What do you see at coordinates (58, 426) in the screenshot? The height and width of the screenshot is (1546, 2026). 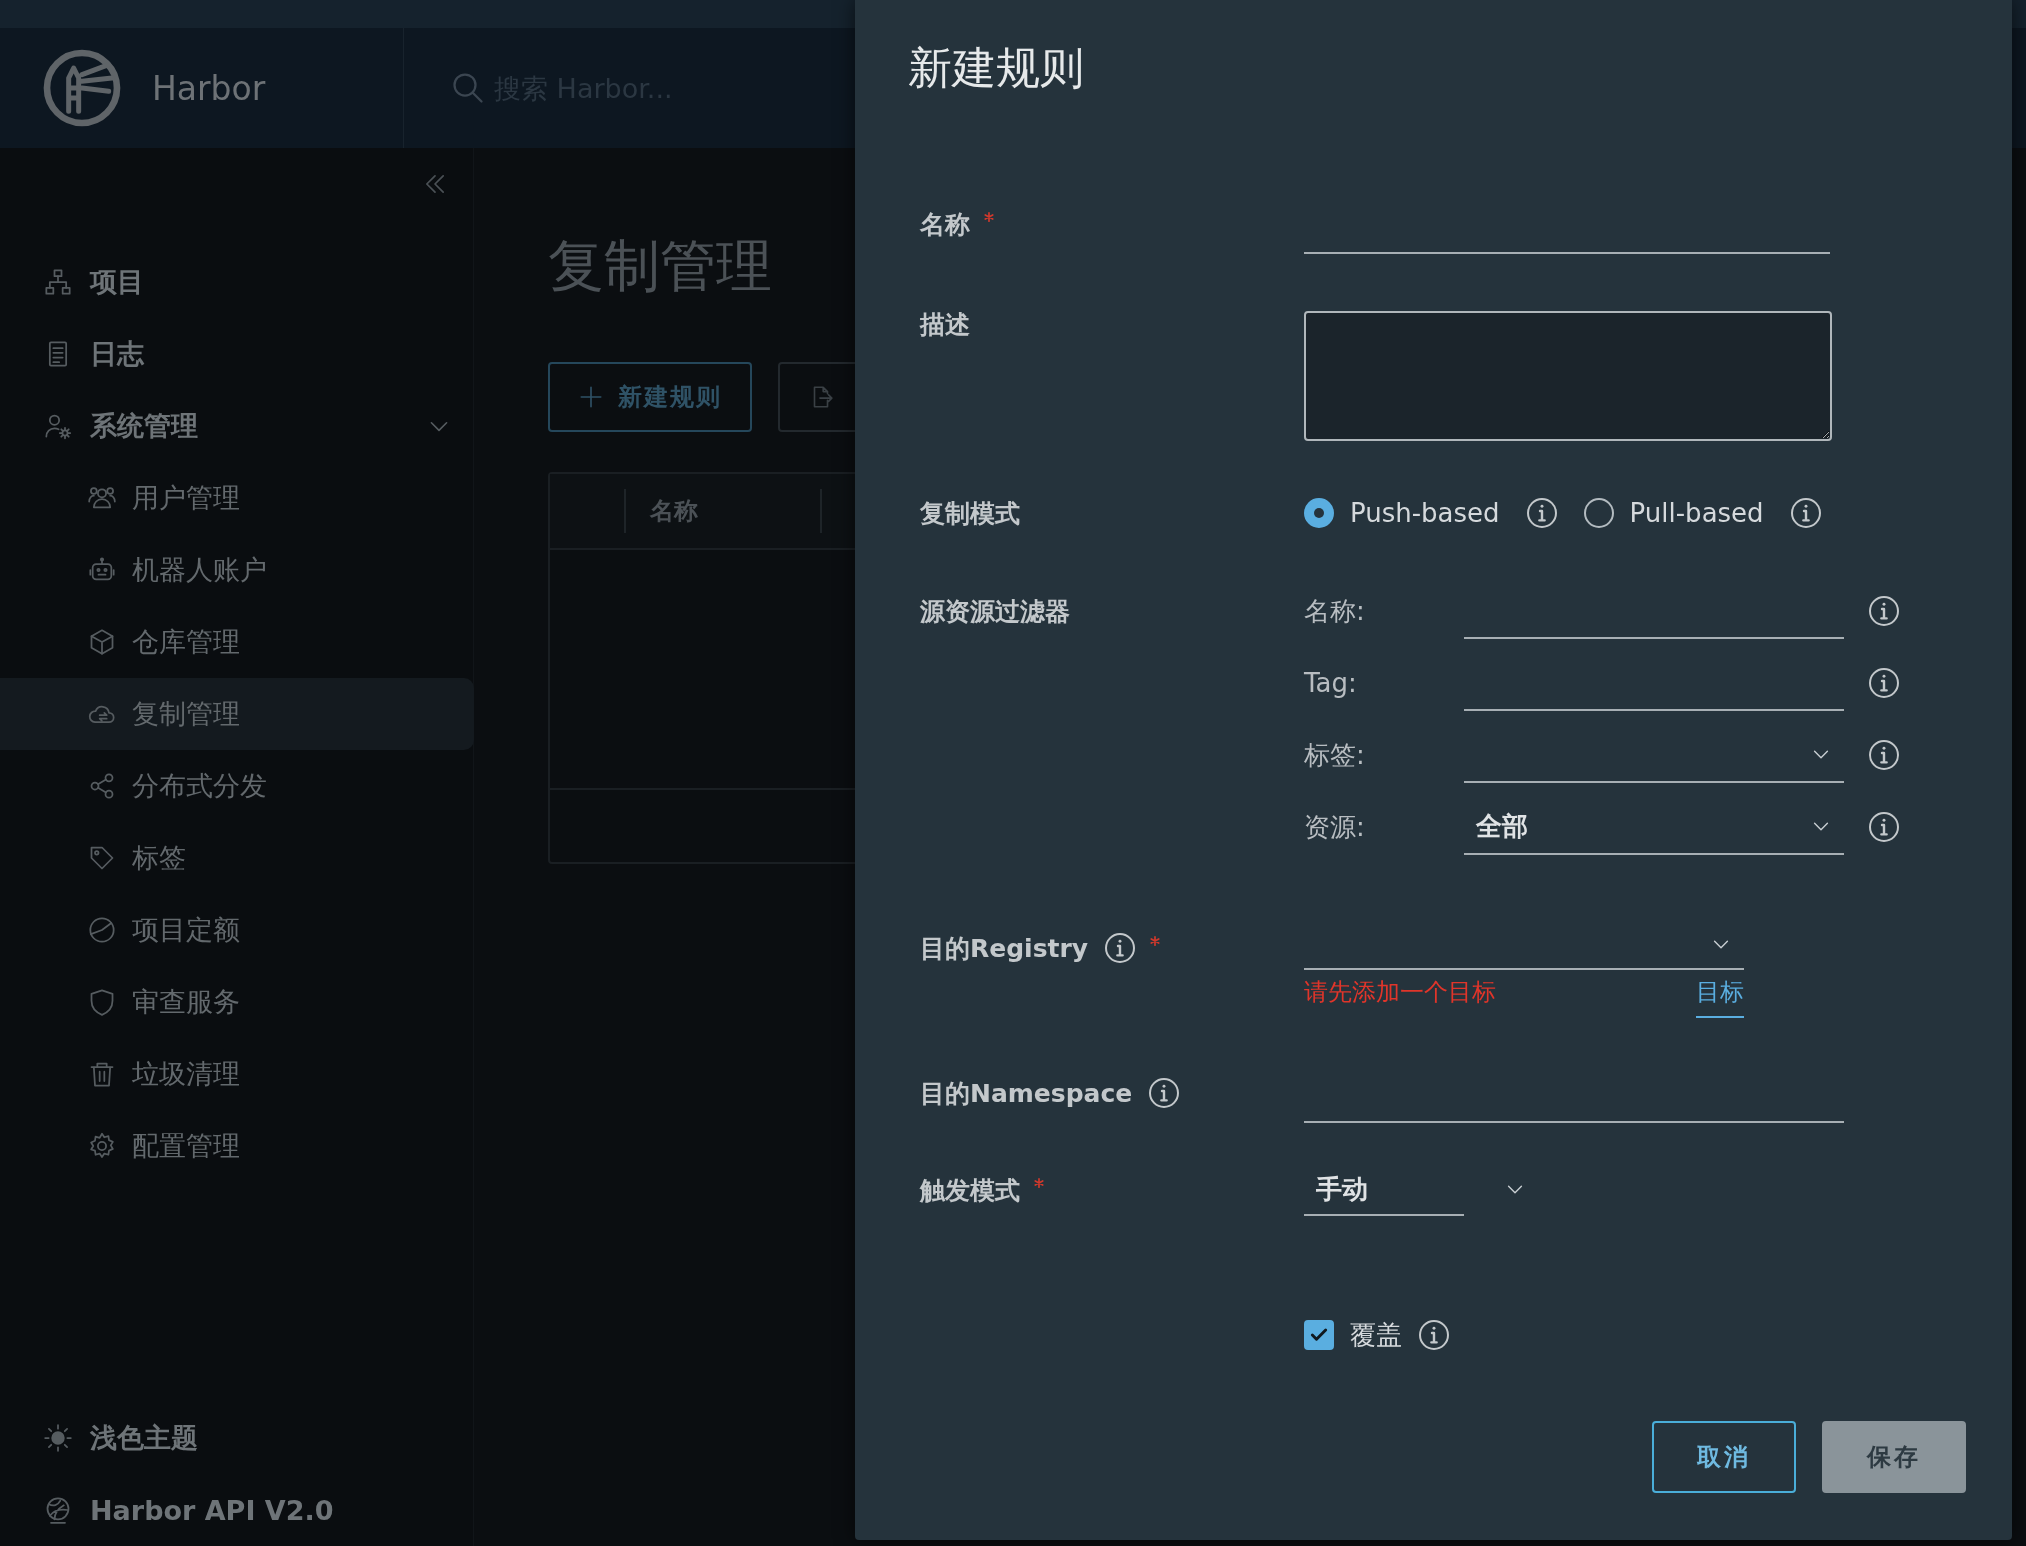 I see `user-gear-icon` at bounding box center [58, 426].